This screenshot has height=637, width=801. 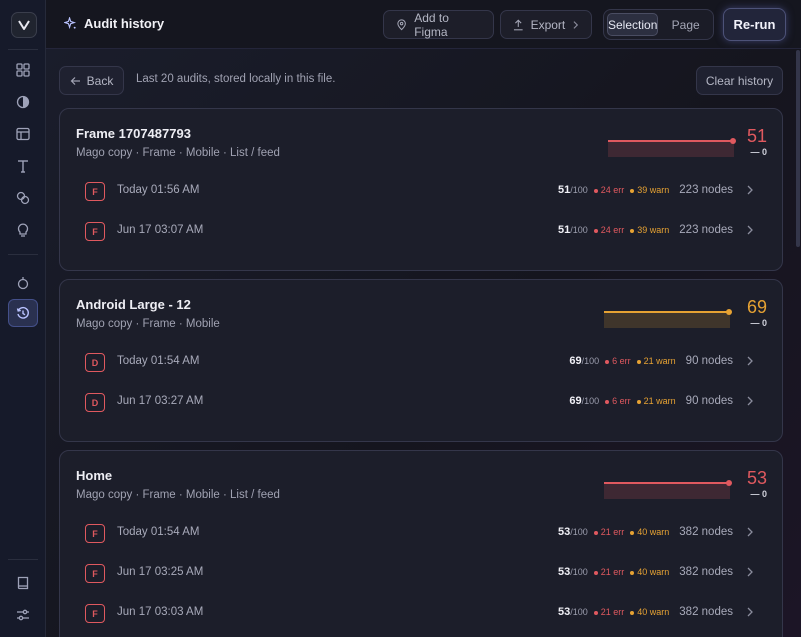 I want to click on score-trend-sparkline, so click(x=672, y=147).